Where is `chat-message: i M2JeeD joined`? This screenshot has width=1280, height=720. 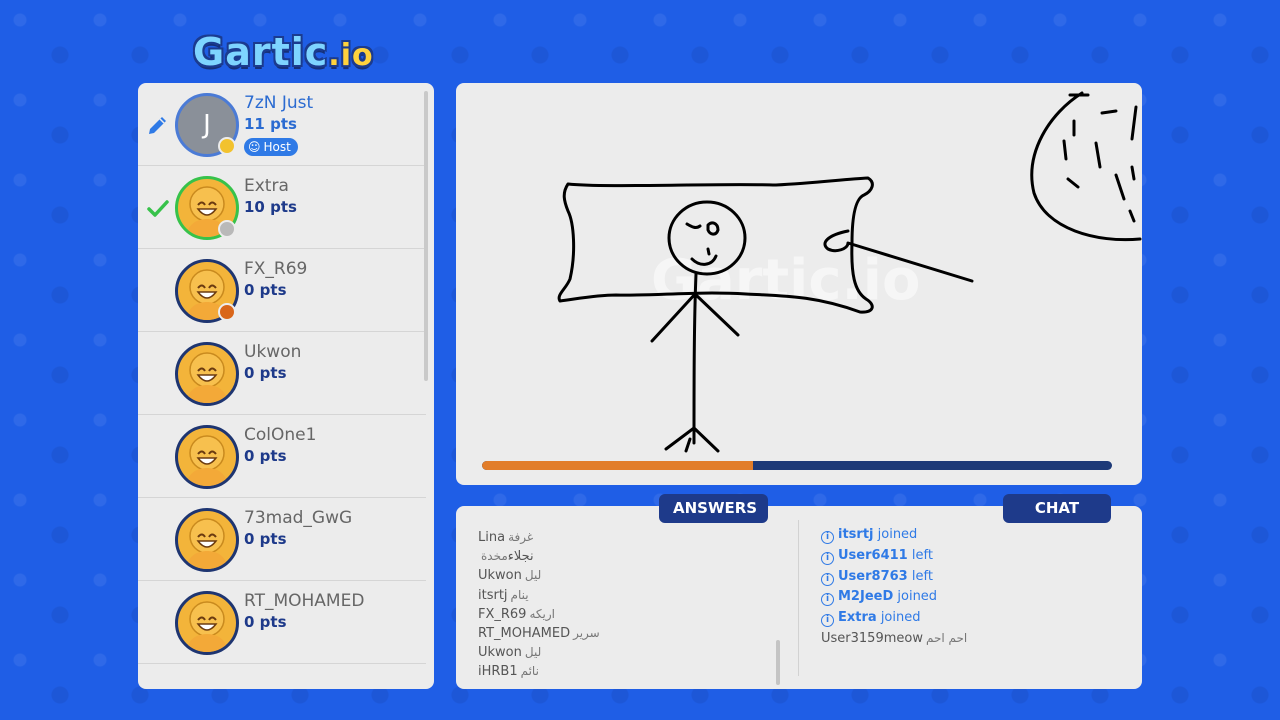
chat-message: i M2JeeD joined is located at coordinates (879, 599).